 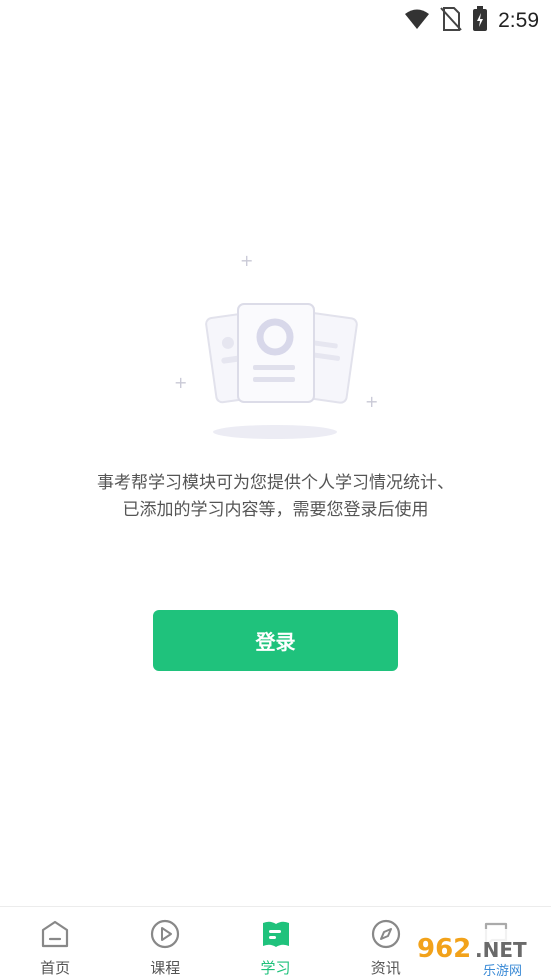 I want to click on status-bar: 2:59, so click(x=275, y=20).